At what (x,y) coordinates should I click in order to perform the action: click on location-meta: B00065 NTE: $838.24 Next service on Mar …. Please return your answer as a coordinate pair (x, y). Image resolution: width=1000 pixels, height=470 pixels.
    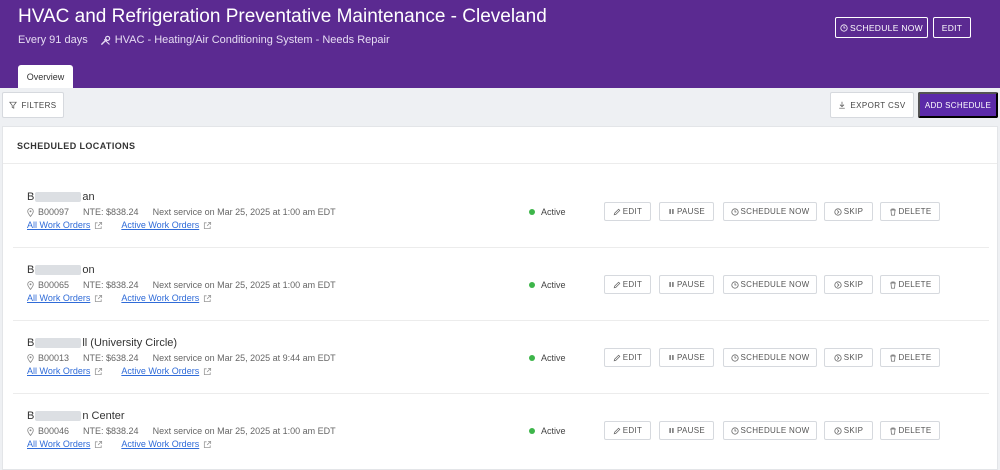
    Looking at the image, I should click on (181, 285).